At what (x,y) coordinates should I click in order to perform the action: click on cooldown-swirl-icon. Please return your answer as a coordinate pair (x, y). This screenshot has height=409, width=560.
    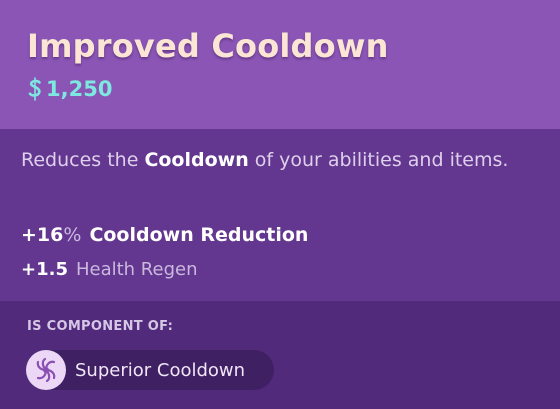
    Looking at the image, I should click on (46, 370).